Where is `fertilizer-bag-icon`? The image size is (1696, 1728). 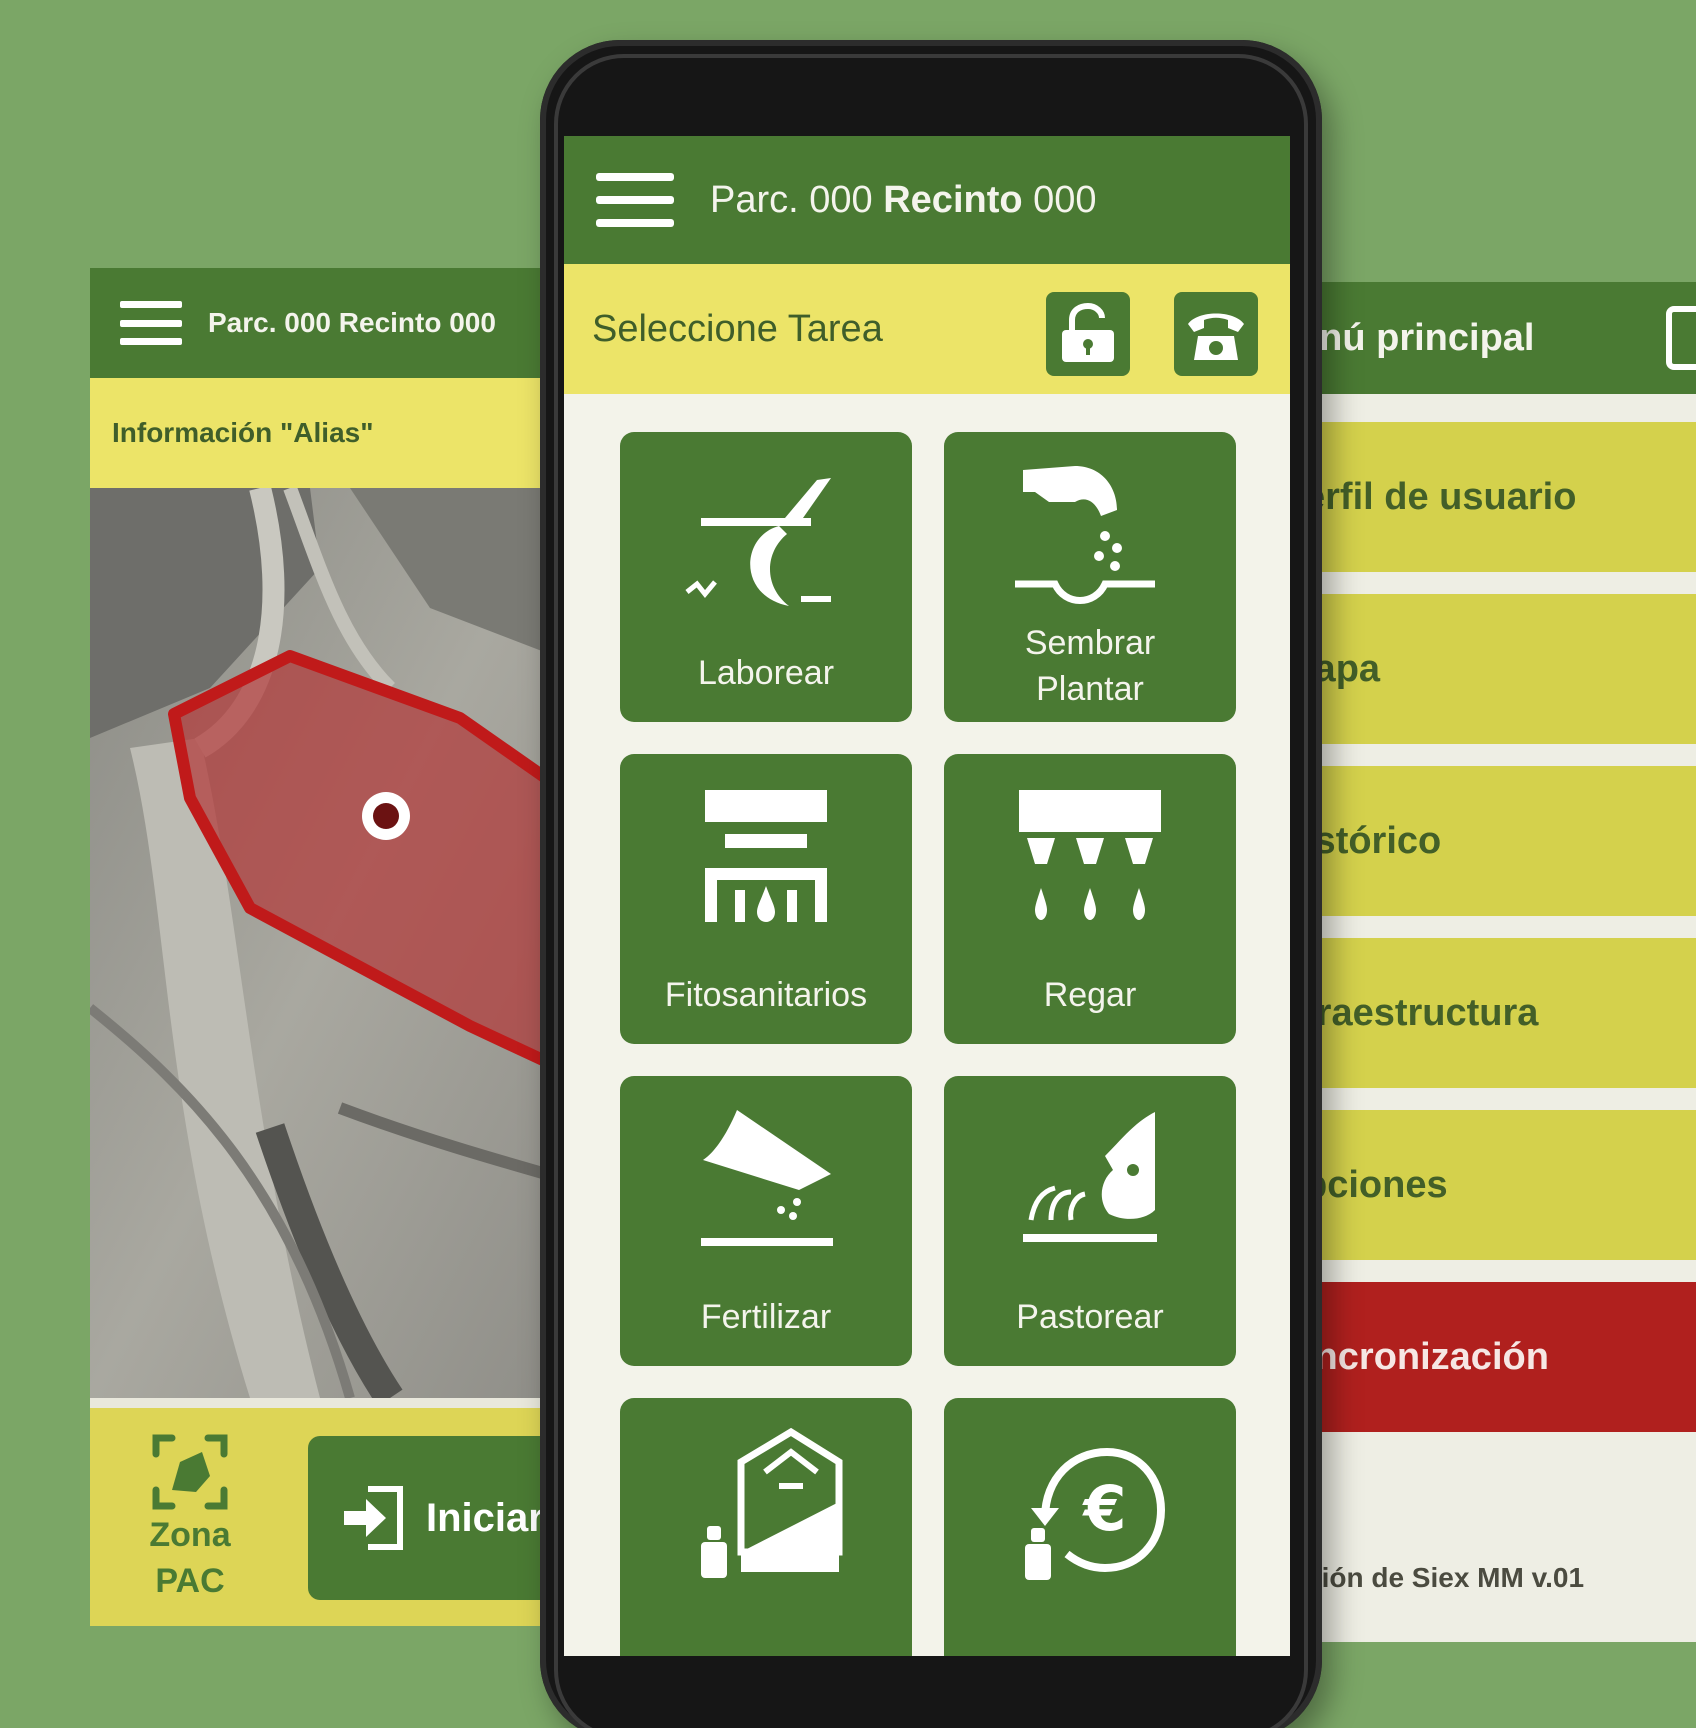 fertilizer-bag-icon is located at coordinates (766, 1185).